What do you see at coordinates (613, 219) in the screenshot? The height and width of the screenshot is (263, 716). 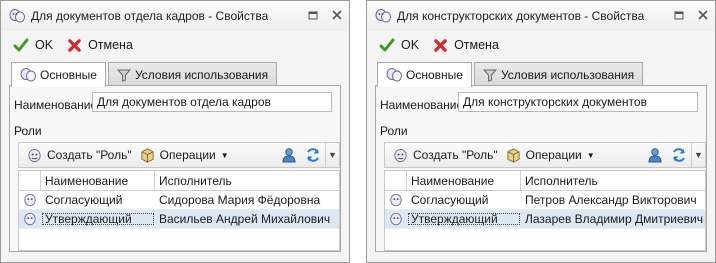 I see `cell-executor: Лазарев Владимир Дмитриевич` at bounding box center [613, 219].